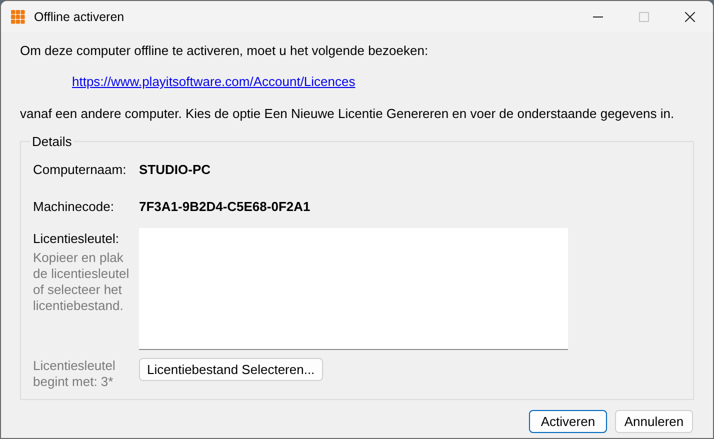  Describe the element at coordinates (174, 169) in the screenshot. I see `field-value: STUDIO-PC` at that location.